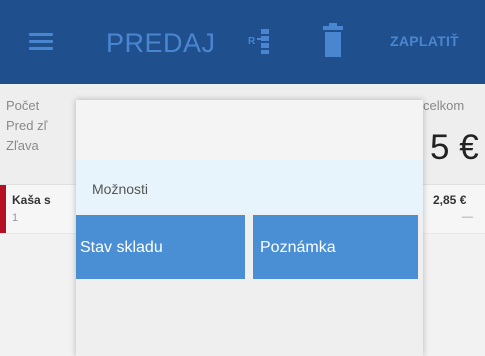 The image size is (485, 356). Describe the element at coordinates (454, 147) in the screenshot. I see `summary-total-value: 5 €` at that location.